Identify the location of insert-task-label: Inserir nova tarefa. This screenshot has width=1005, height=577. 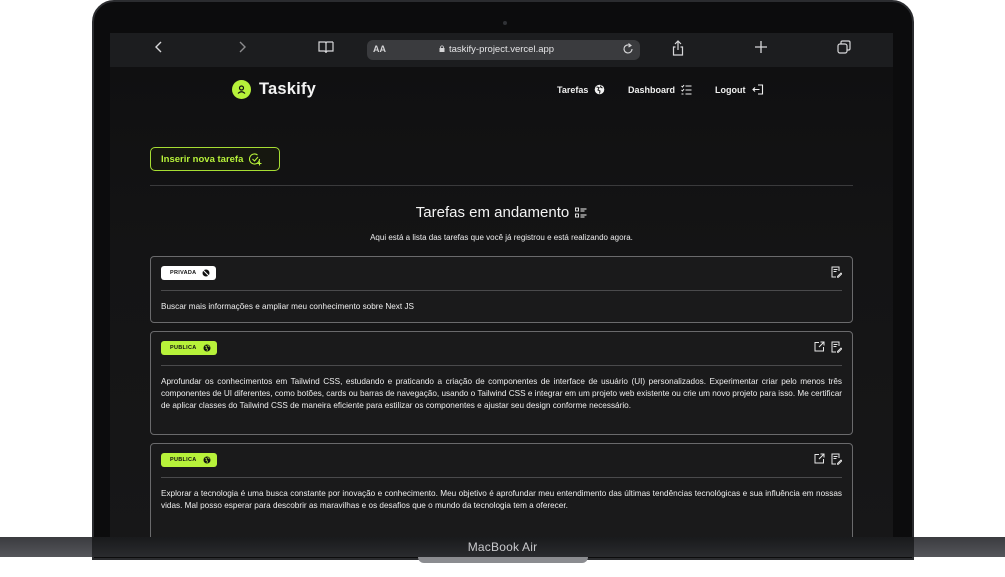
(202, 159).